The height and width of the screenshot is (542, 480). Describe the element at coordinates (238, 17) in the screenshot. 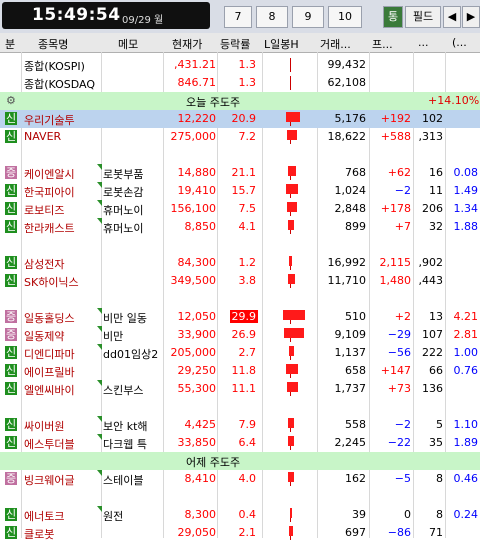

I see `page-7-button: 7` at that location.